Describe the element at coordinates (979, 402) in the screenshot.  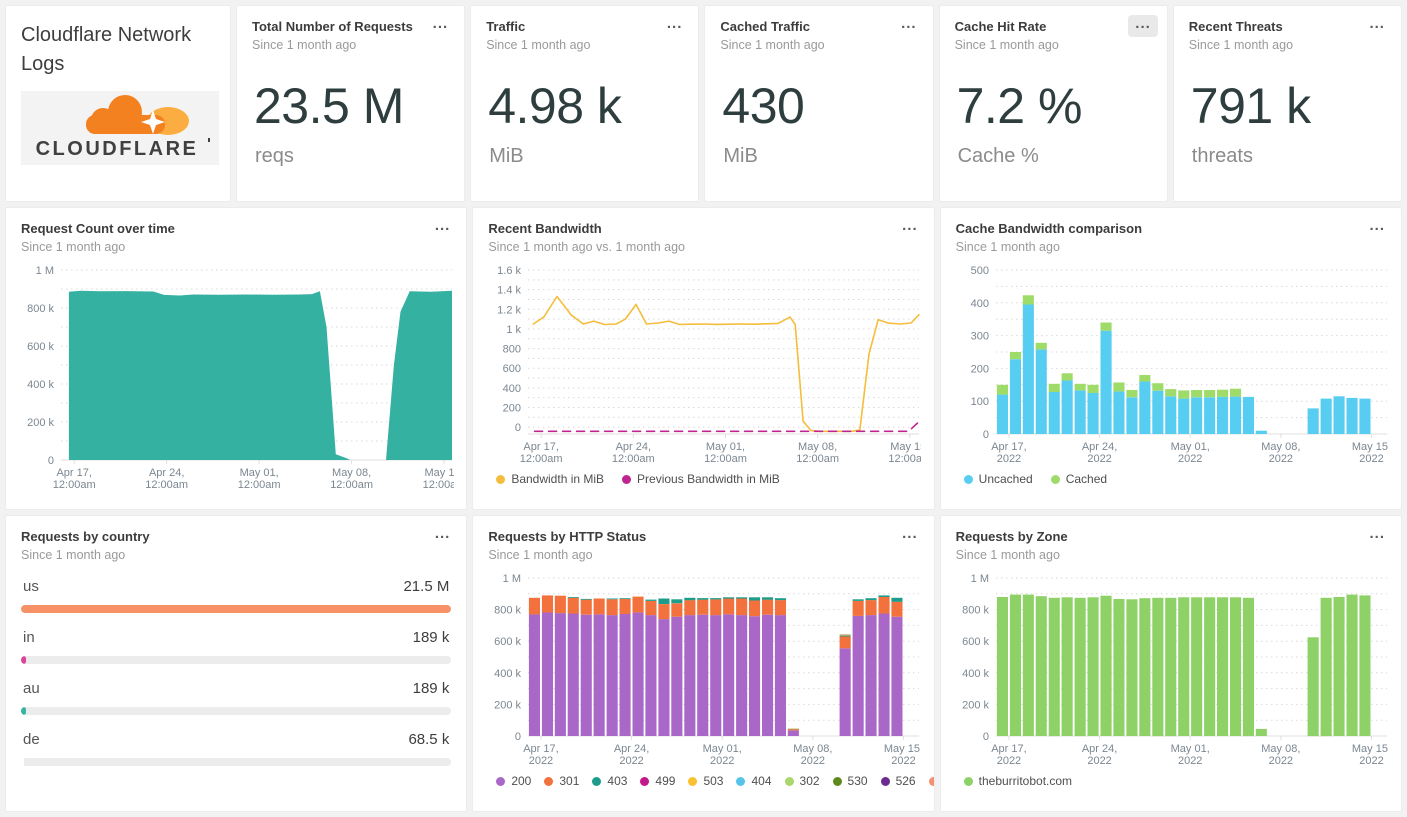
I see `svg-text: 100` at that location.